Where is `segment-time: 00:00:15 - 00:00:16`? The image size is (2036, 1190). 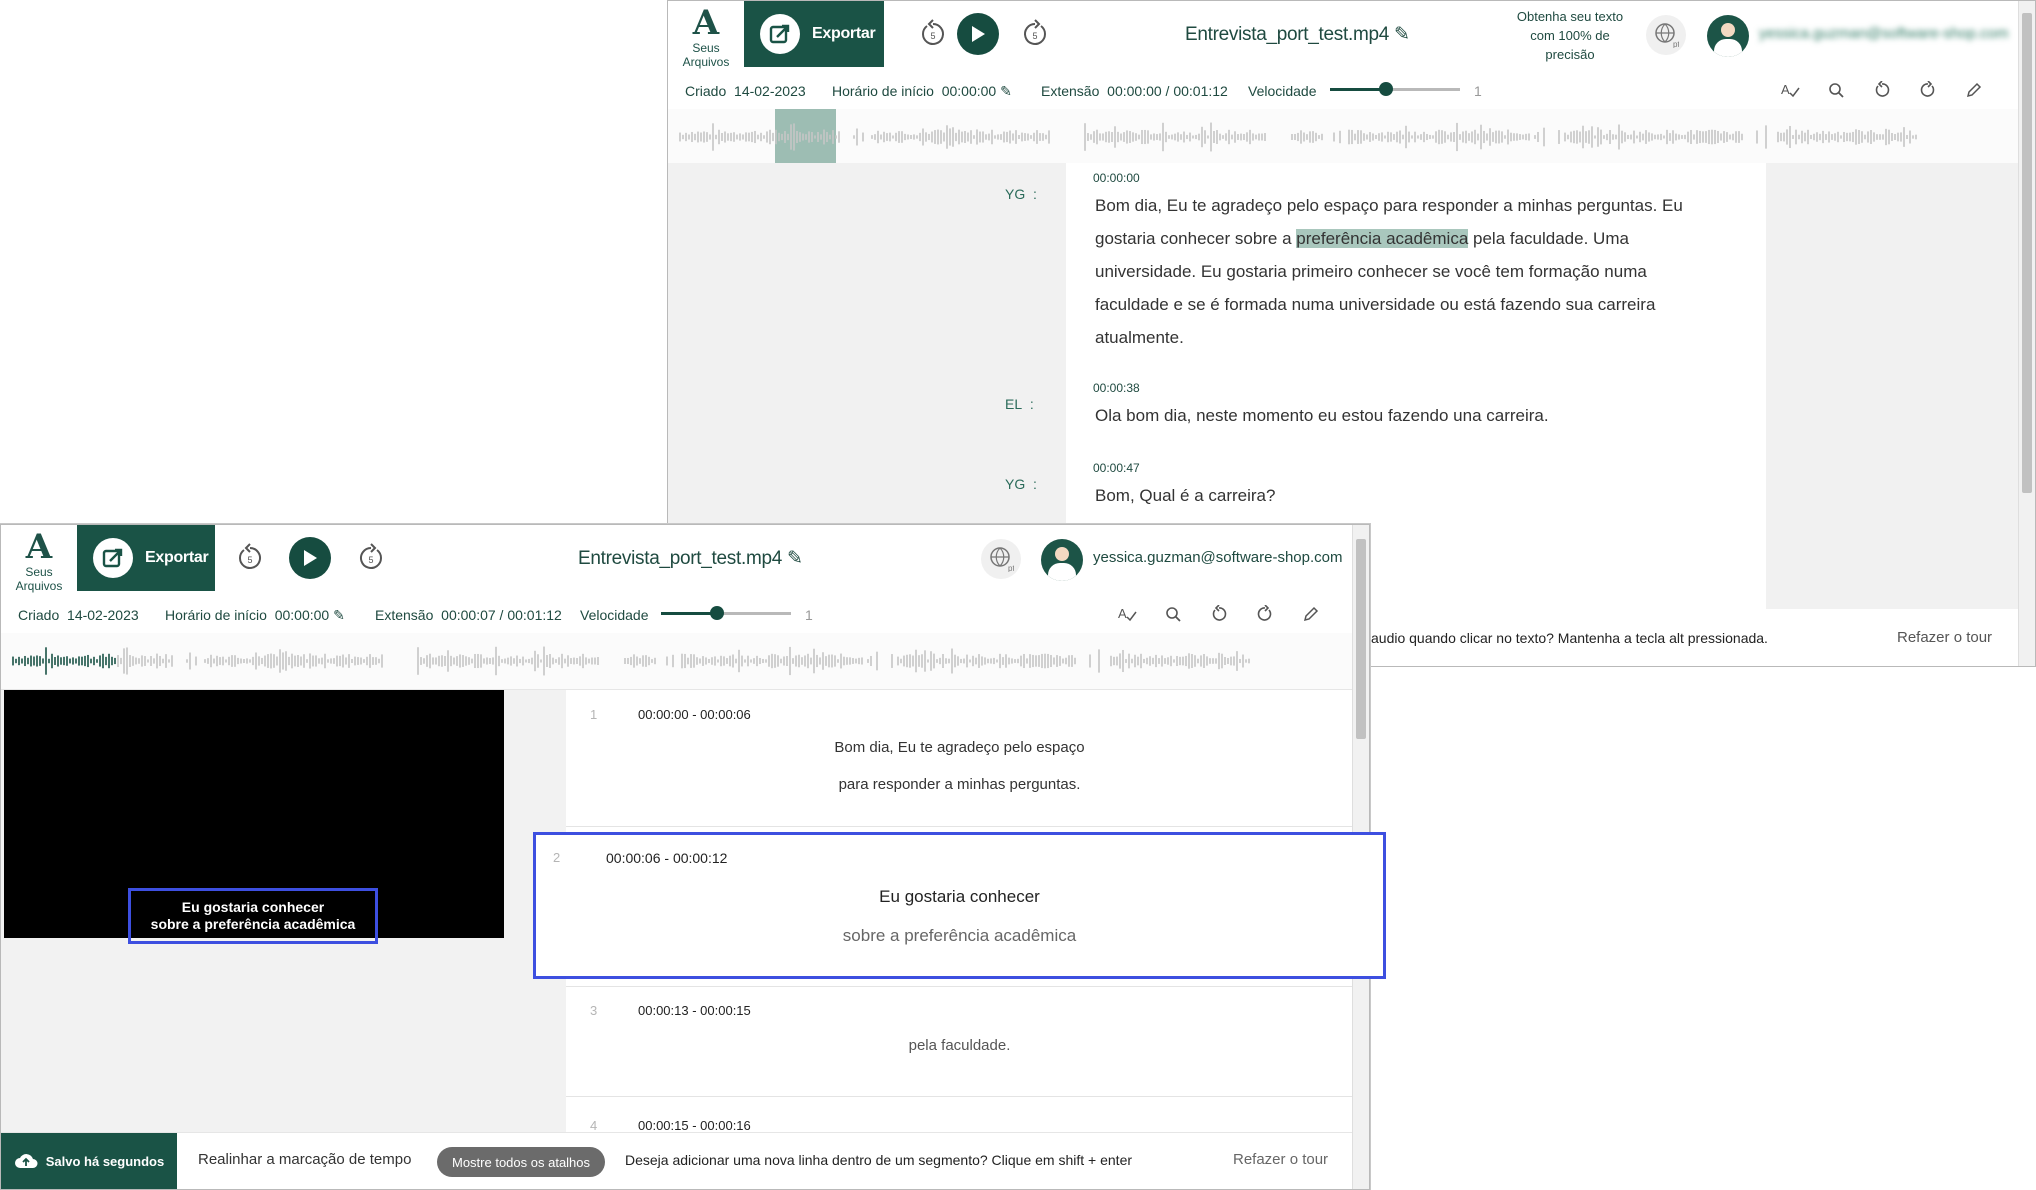
segment-time: 00:00:15 - 00:00:16 is located at coordinates (694, 1125).